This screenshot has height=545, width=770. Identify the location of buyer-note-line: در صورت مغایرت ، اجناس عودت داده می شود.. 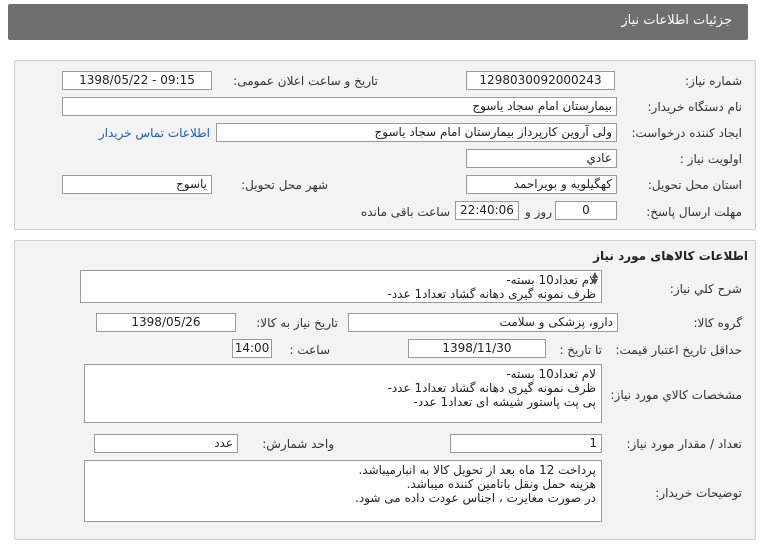
(475, 498).